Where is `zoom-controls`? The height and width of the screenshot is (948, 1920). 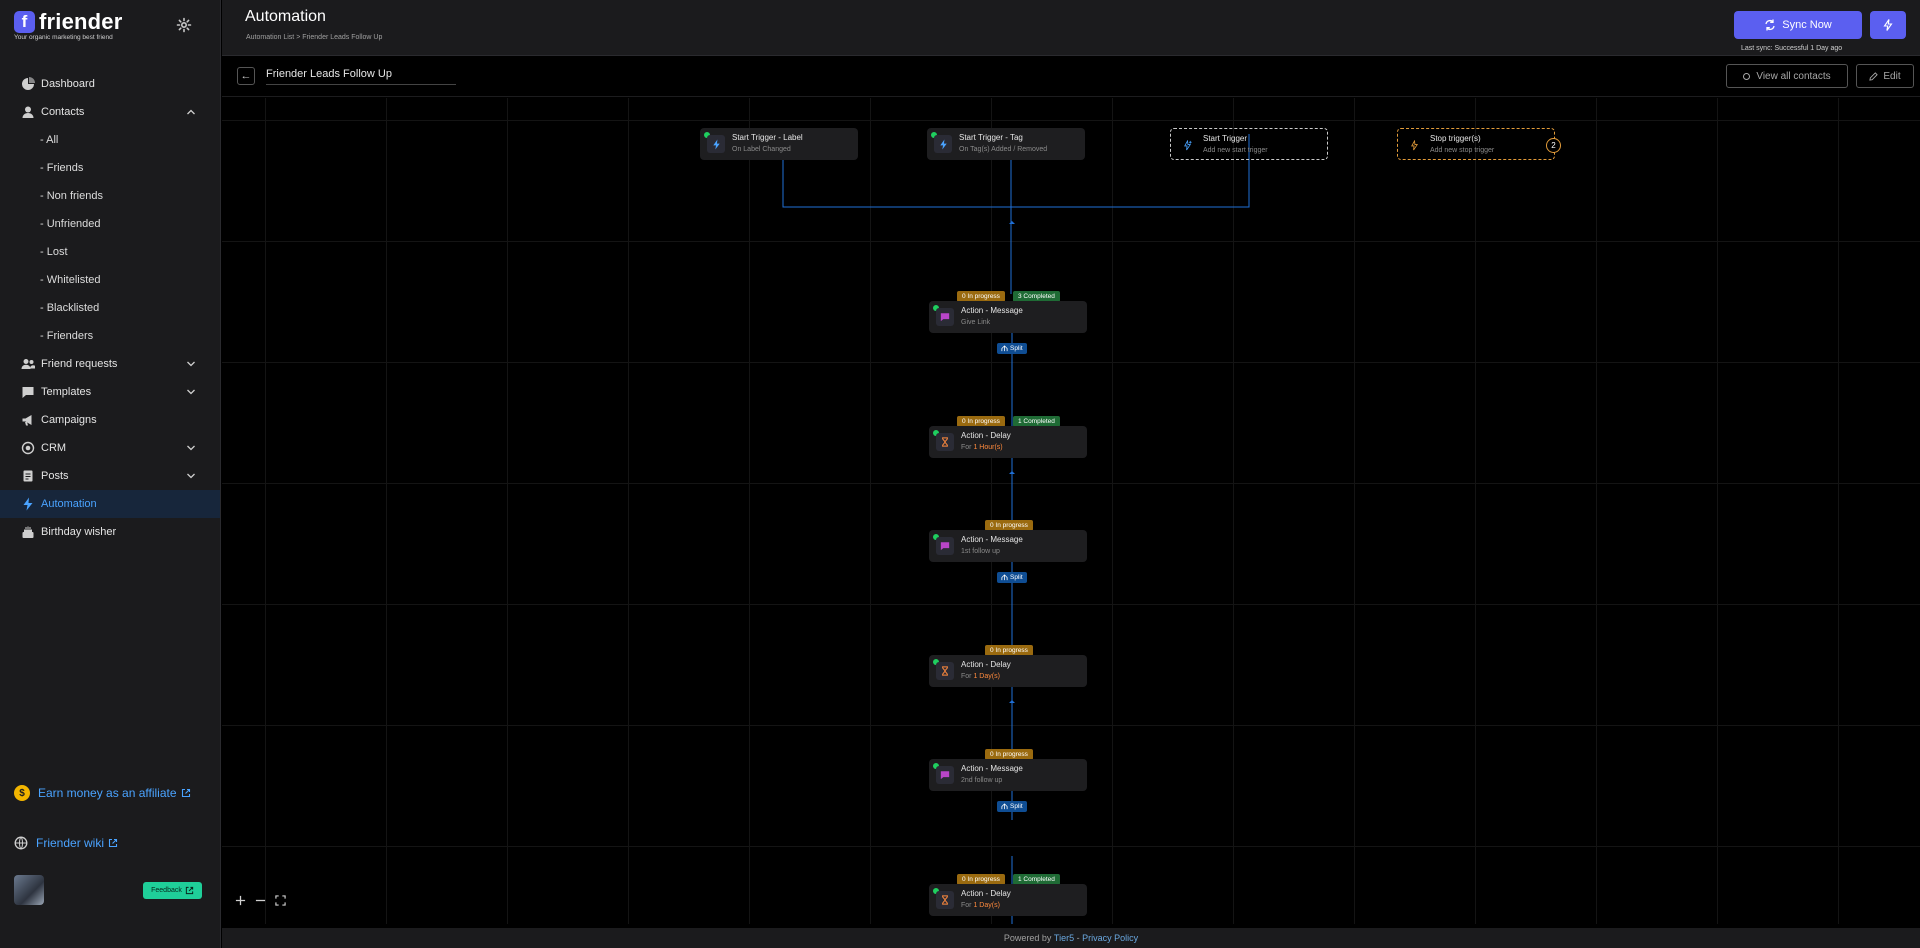 zoom-controls is located at coordinates (260, 900).